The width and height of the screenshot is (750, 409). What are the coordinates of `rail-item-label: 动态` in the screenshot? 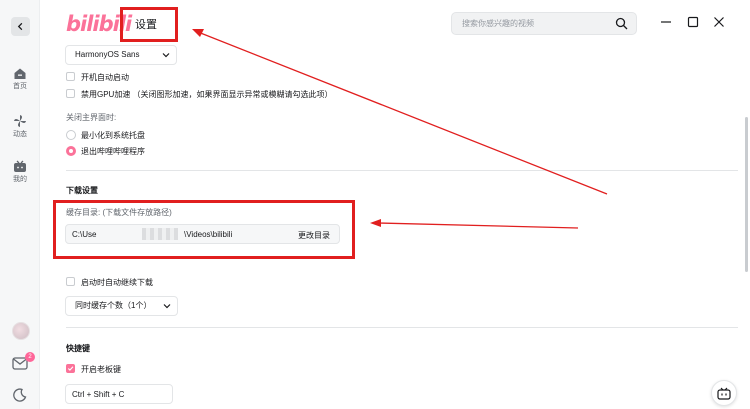 It's located at (20, 134).